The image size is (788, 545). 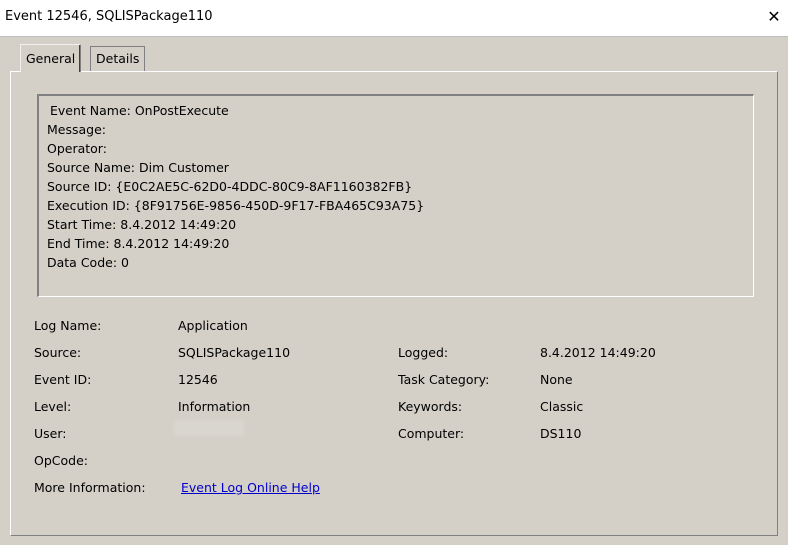 I want to click on description-line: Source Name: Dim Customer, so click(x=138, y=167).